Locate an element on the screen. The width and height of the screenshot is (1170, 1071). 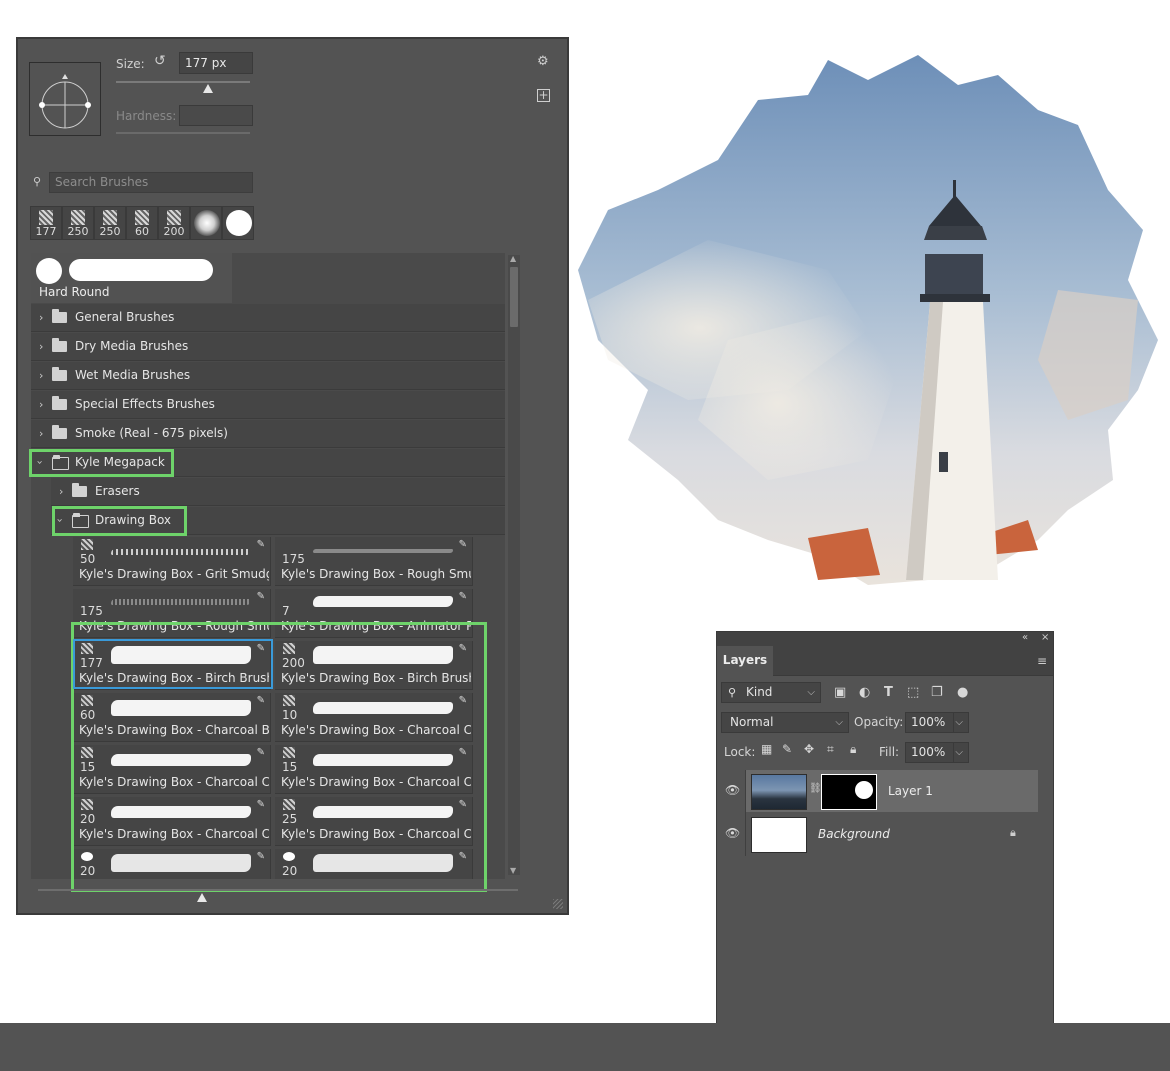
panel-titlebar: « × is located at coordinates (885, 639).